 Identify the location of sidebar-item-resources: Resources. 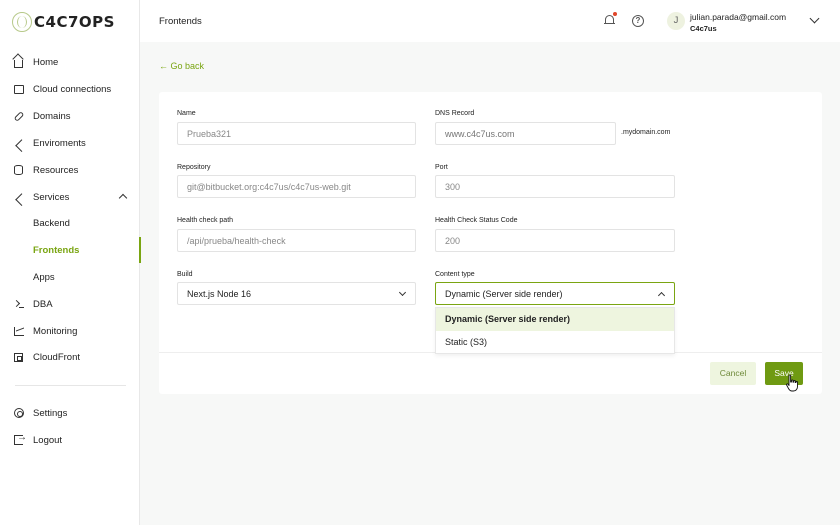
(70, 170).